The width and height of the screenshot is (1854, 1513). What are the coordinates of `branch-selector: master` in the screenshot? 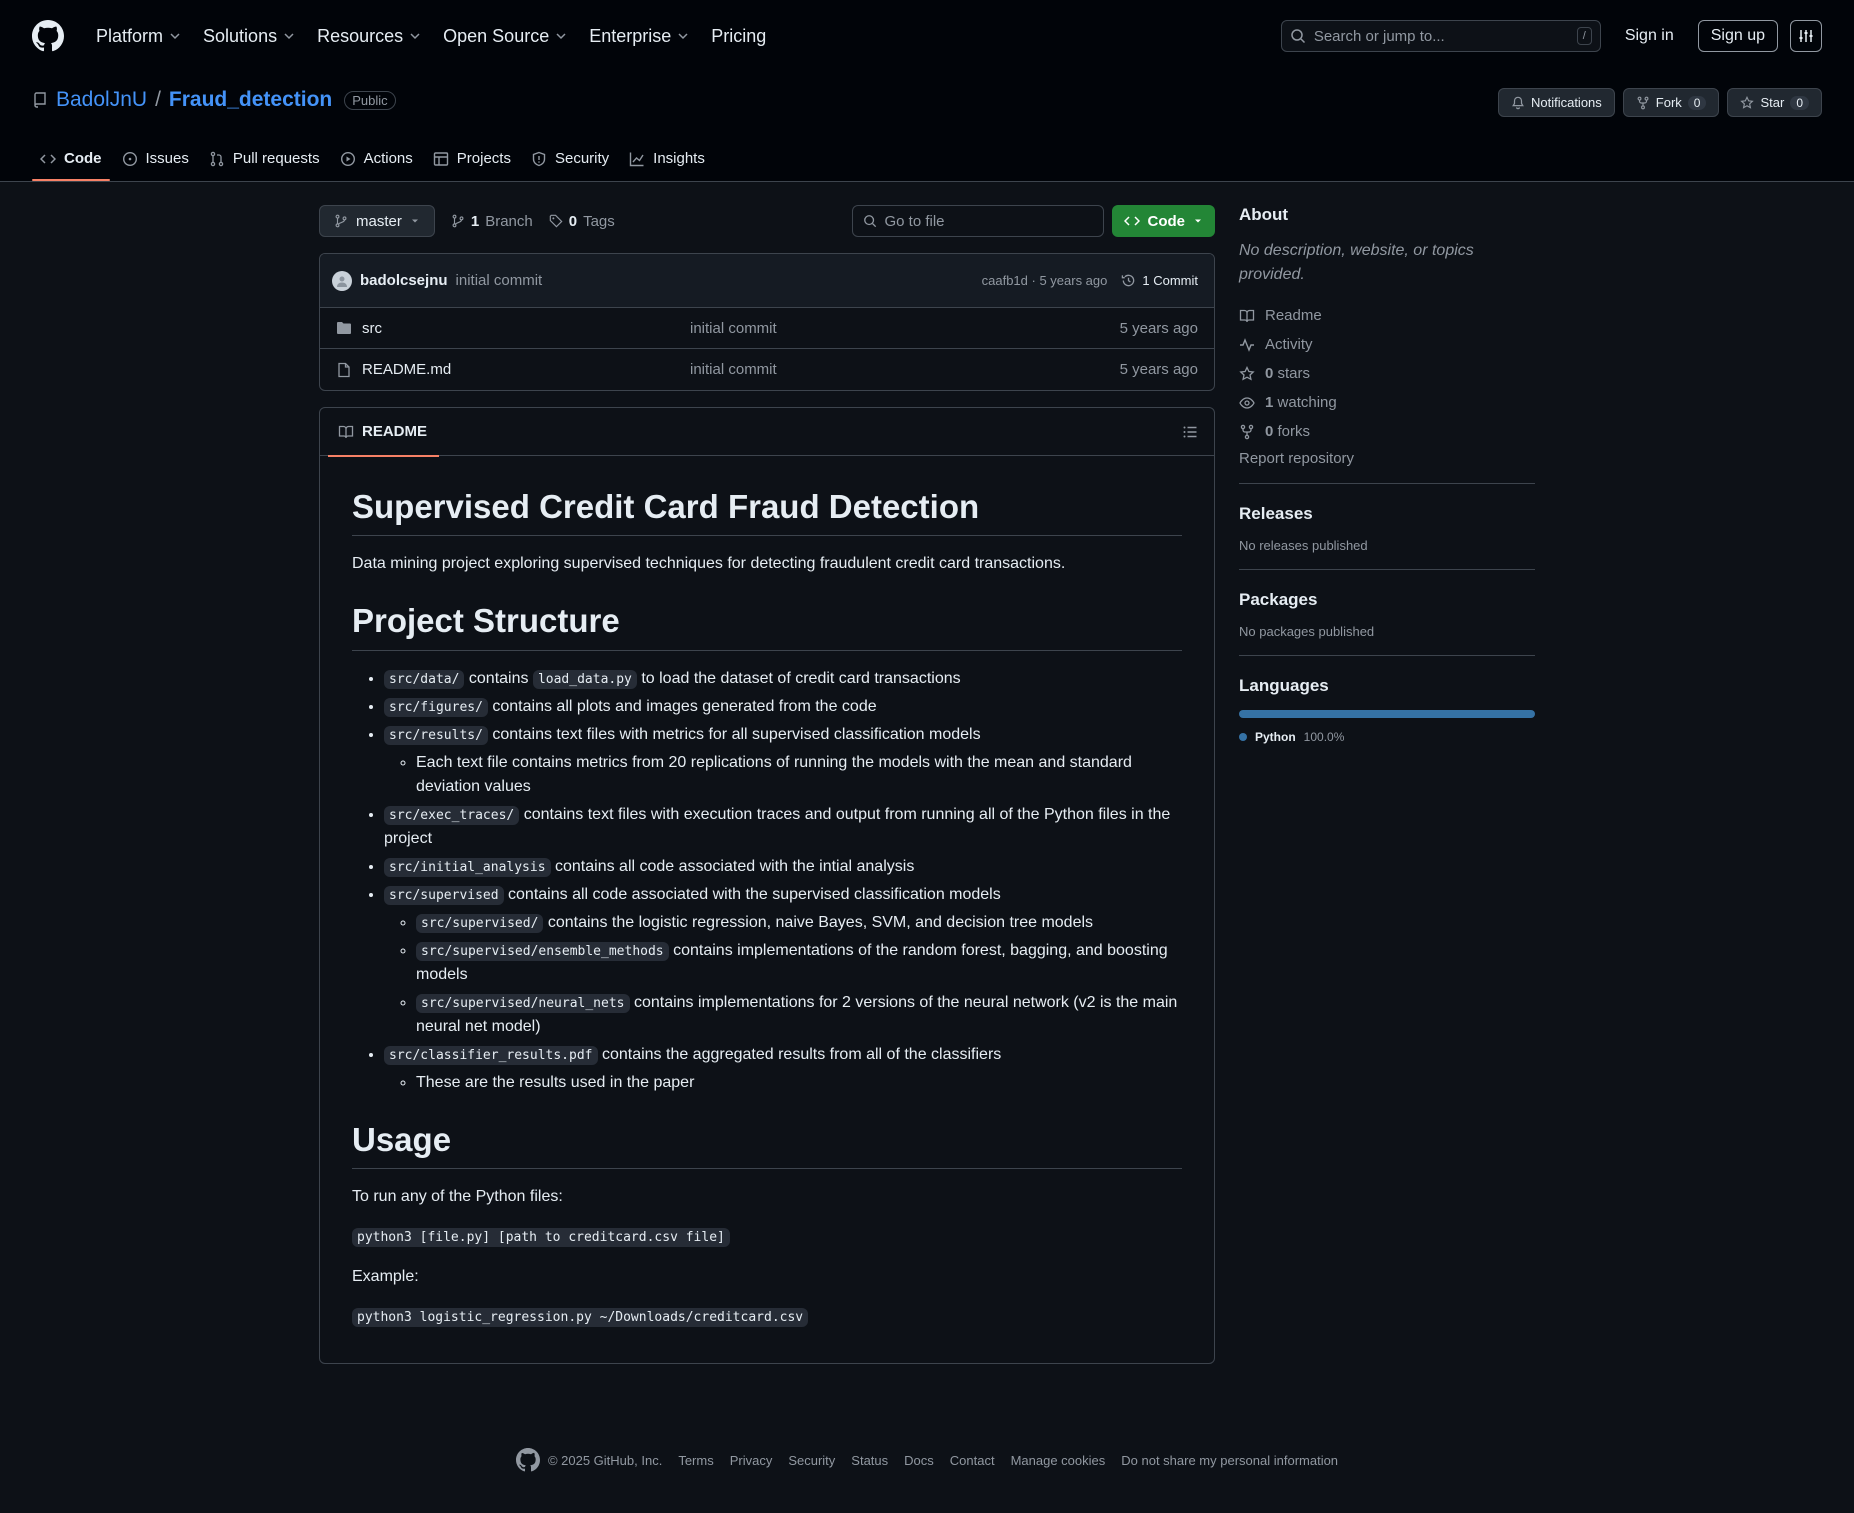 It's located at (377, 221).